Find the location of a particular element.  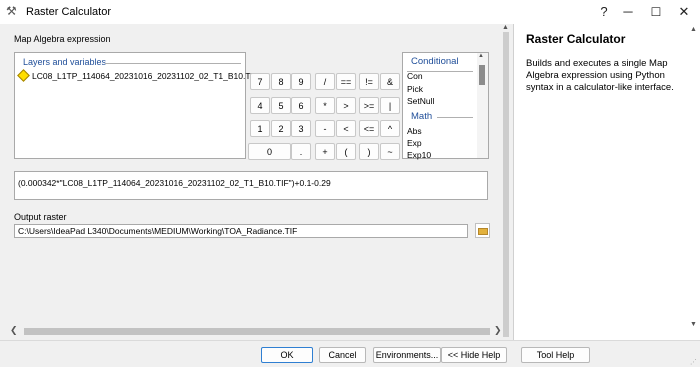

calc-button-decimal: . is located at coordinates (301, 151).